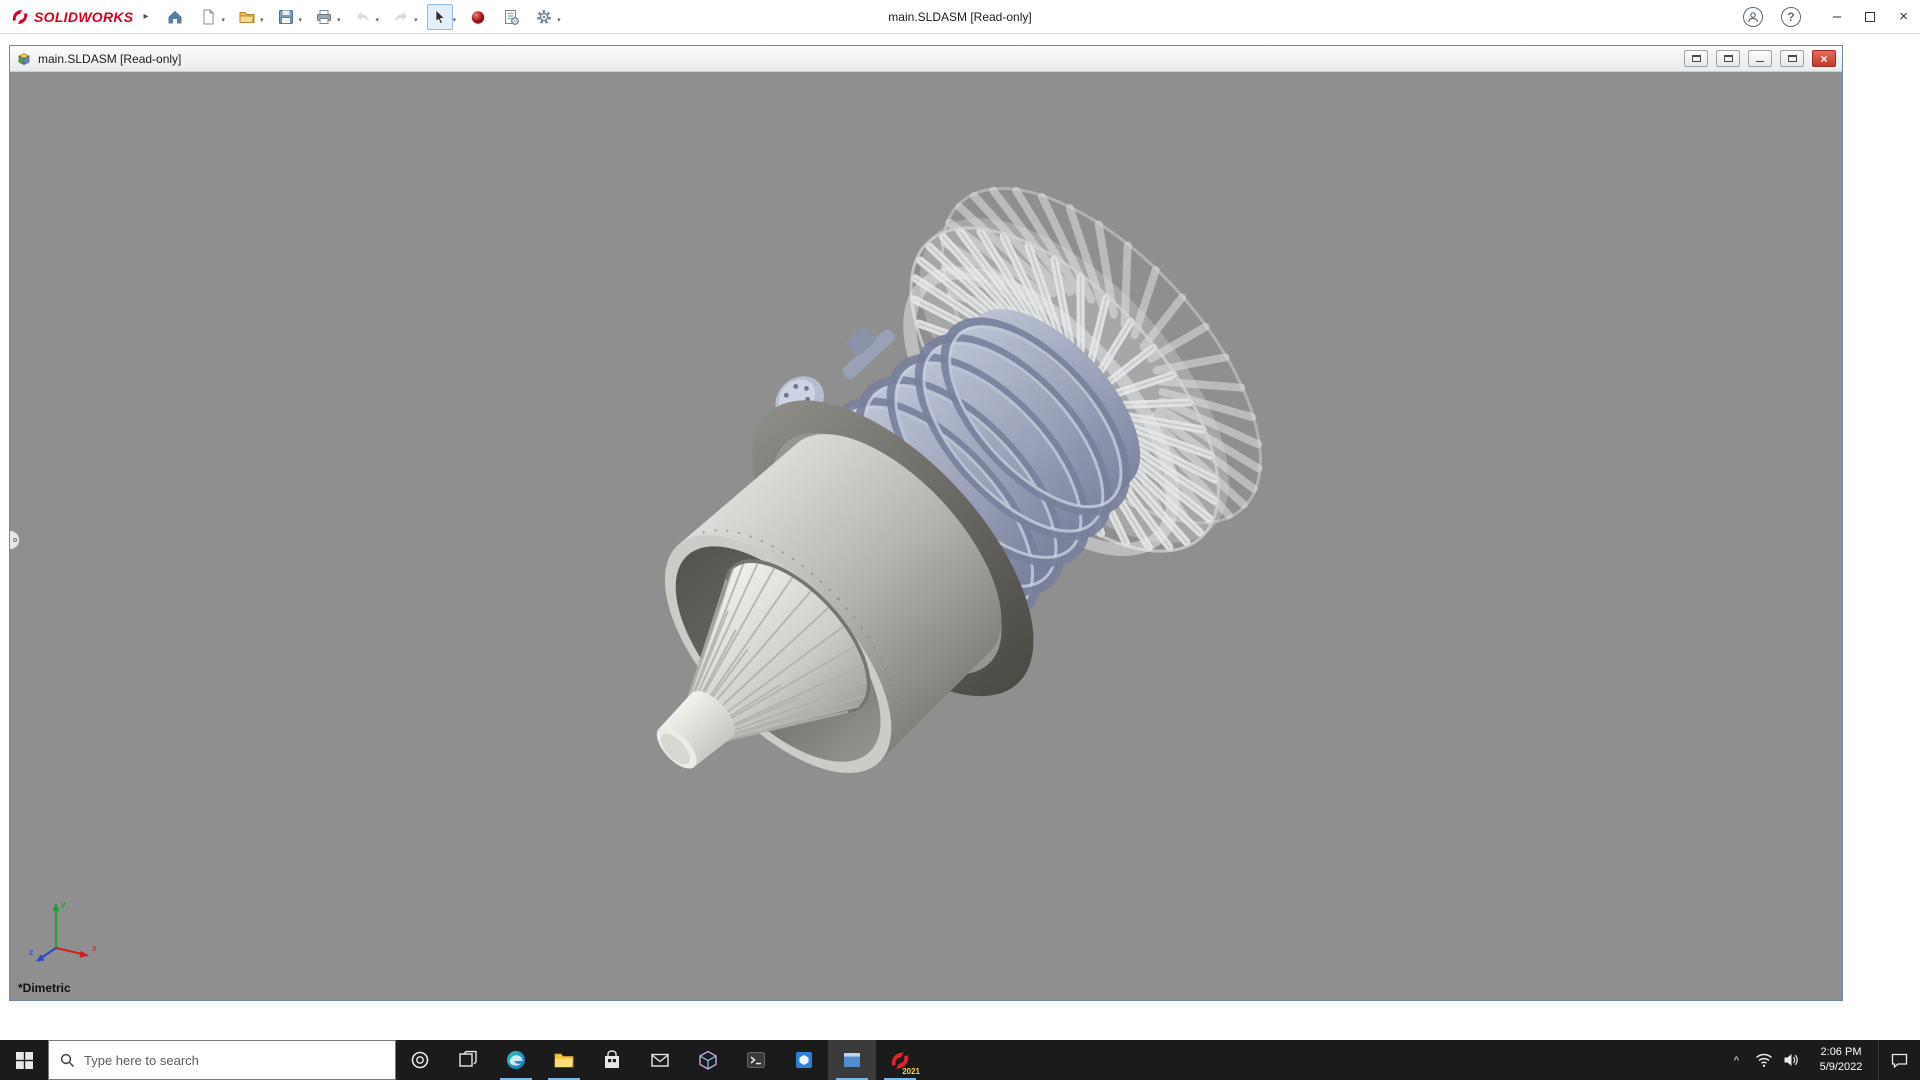 The image size is (1920, 1080). What do you see at coordinates (1790, 16) in the screenshot?
I see `help-icon: ?` at bounding box center [1790, 16].